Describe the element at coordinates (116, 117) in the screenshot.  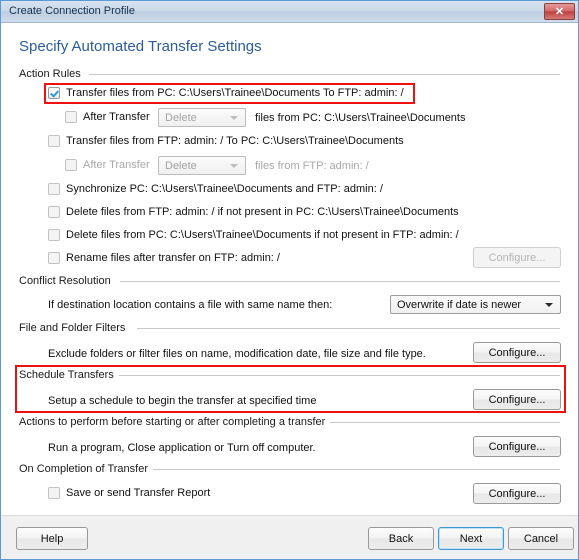
I see `after-transfer-label-pc: After Transfer` at that location.